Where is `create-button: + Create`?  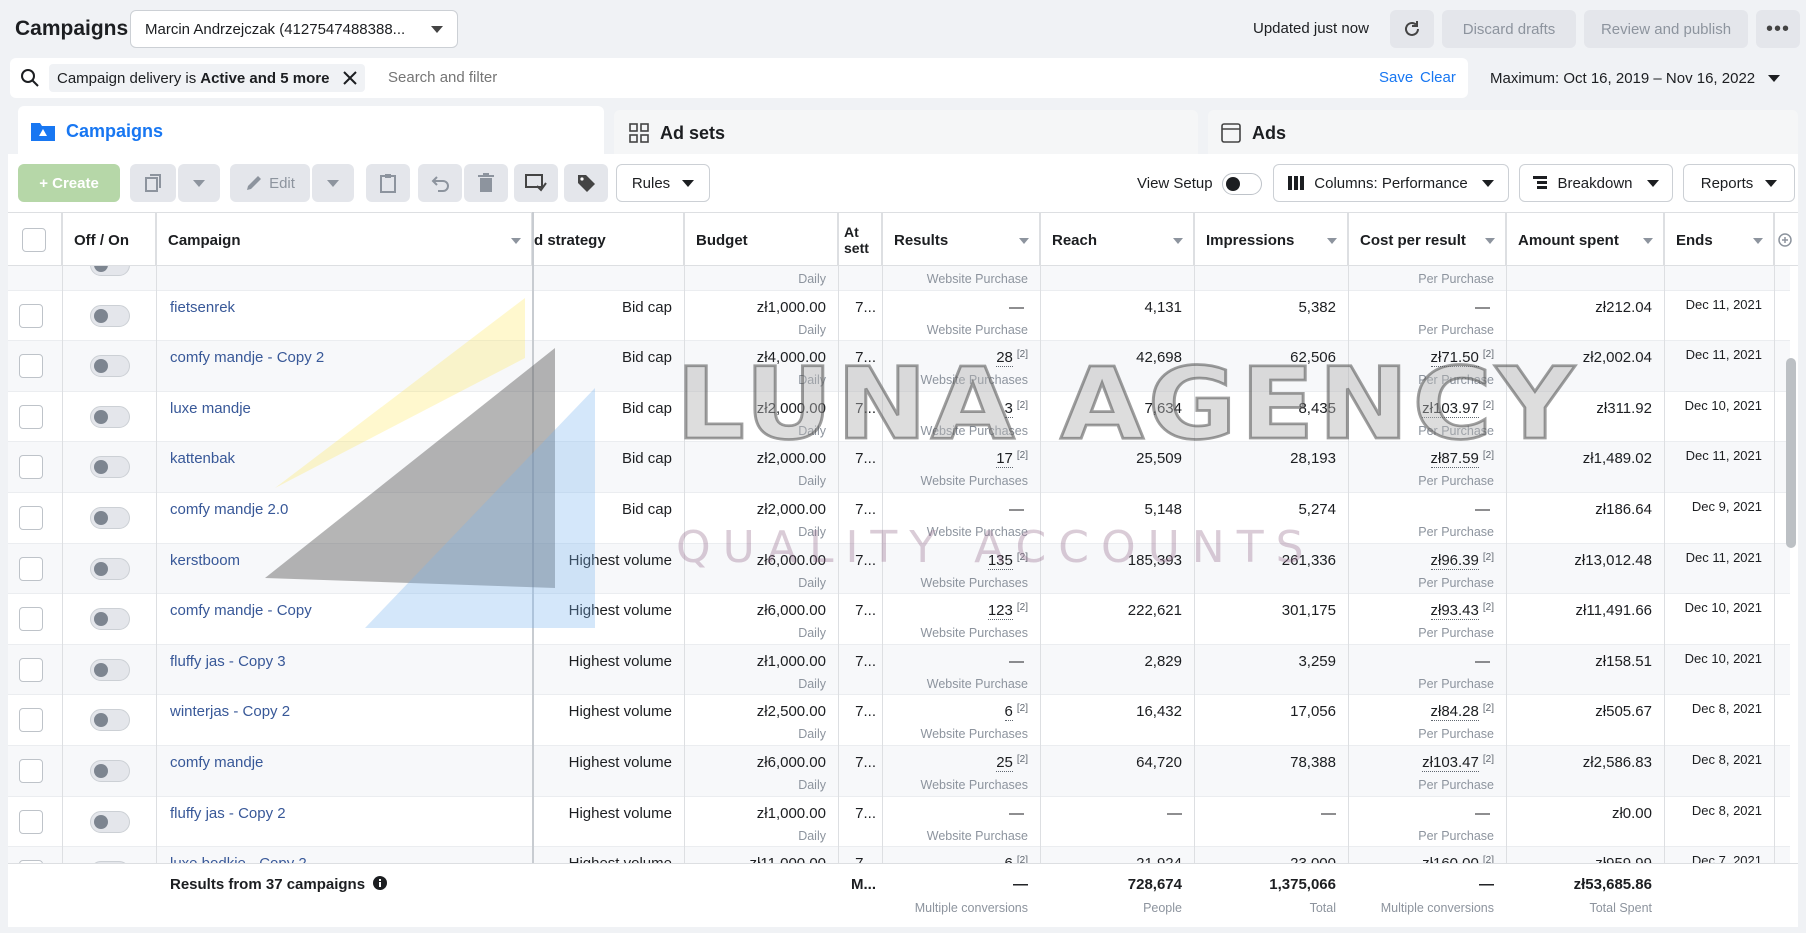
create-button: + Create is located at coordinates (69, 183).